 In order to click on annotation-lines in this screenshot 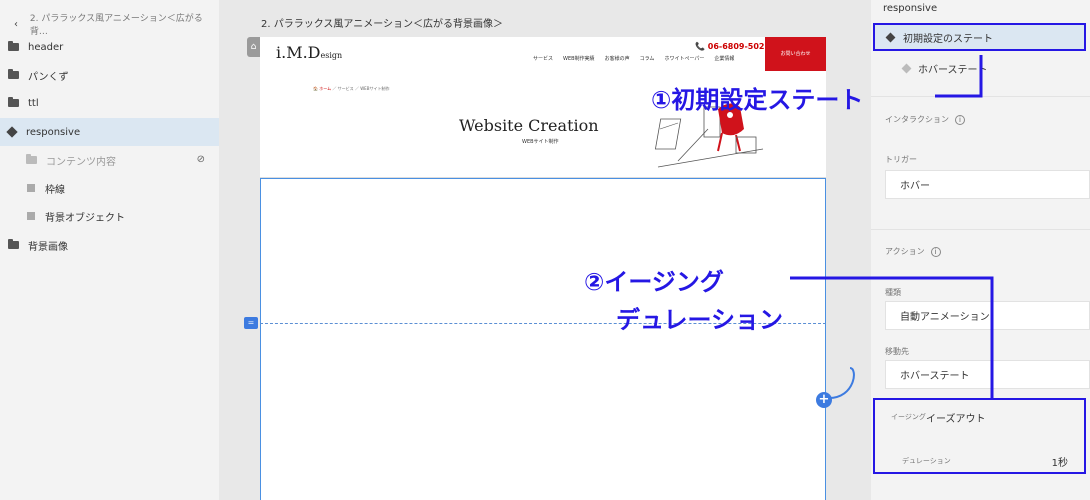, I will do `click(892, 227)`.